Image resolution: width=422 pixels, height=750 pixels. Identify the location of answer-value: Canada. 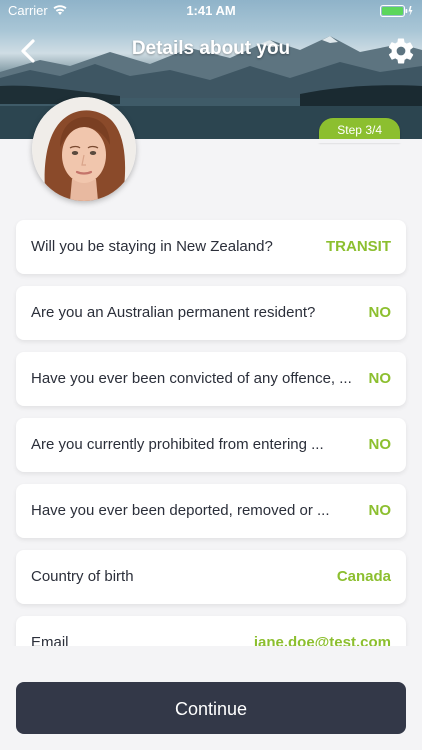
(363, 576).